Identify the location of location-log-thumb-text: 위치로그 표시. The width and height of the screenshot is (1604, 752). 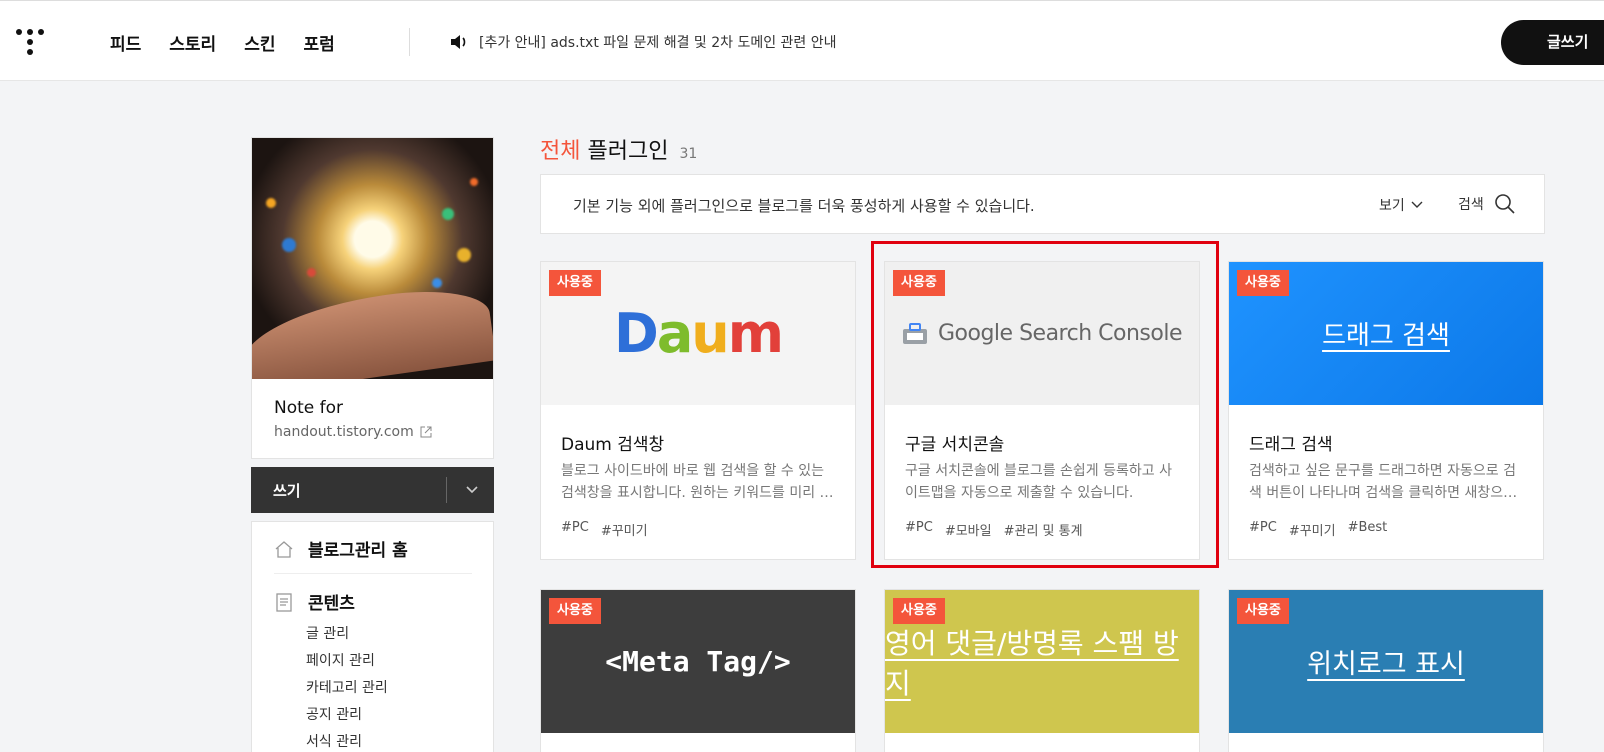
(1386, 664).